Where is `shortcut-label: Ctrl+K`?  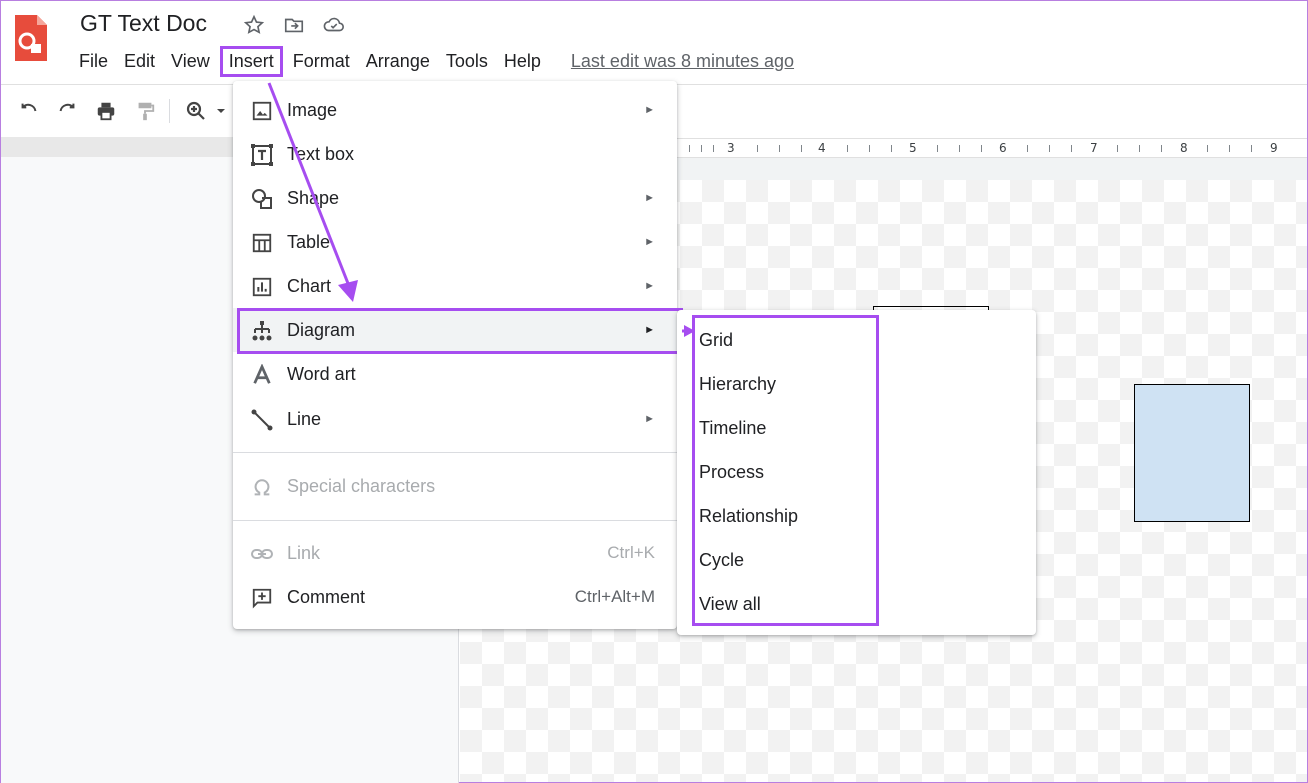 shortcut-label: Ctrl+K is located at coordinates (631, 552).